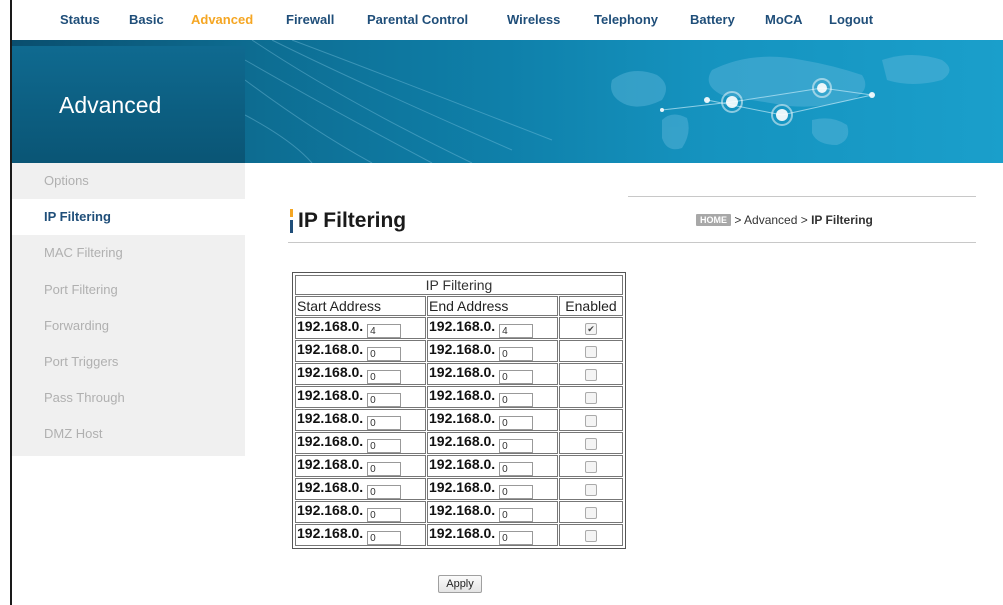  Describe the element at coordinates (146, 19) in the screenshot. I see `nav-basic: Basic` at that location.